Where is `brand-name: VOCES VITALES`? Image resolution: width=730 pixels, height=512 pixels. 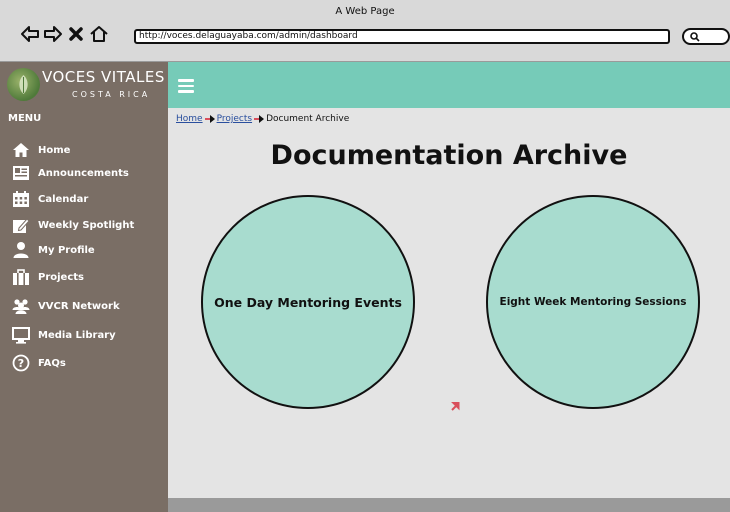 brand-name: VOCES VITALES is located at coordinates (103, 77).